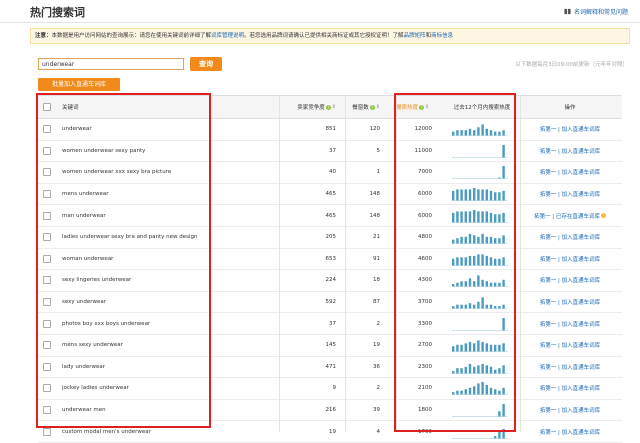 Image resolution: width=640 pixels, height=443 pixels. What do you see at coordinates (331, 258) in the screenshot?
I see `competition-cell: 653` at bounding box center [331, 258].